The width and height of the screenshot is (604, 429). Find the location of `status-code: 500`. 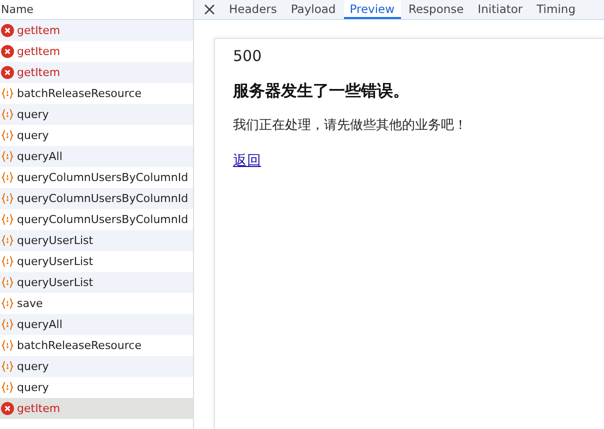

status-code: 500 is located at coordinates (248, 56).